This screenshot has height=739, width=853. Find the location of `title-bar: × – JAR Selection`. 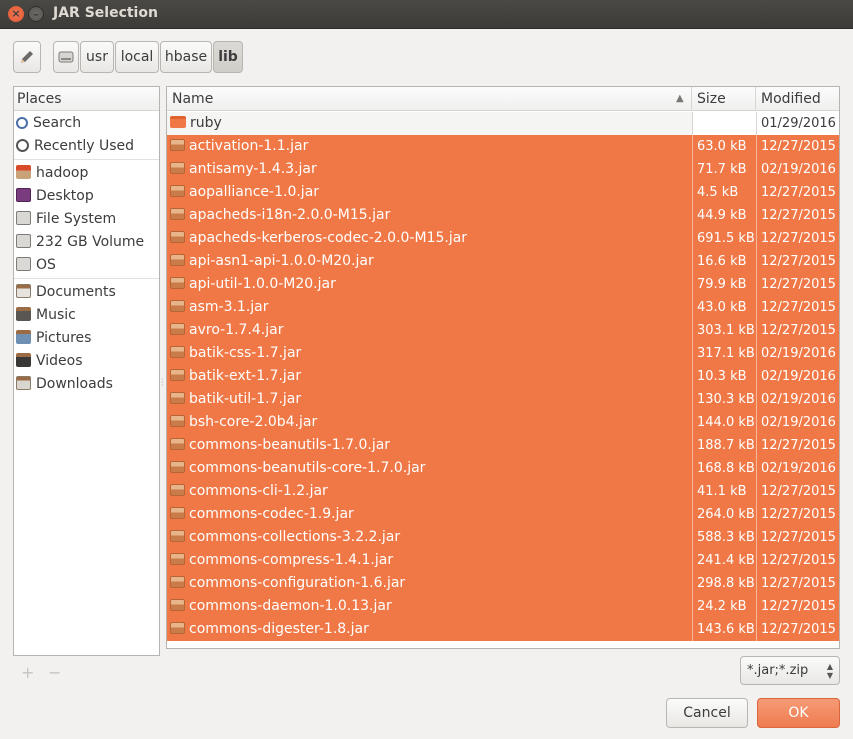

title-bar: × – JAR Selection is located at coordinates (426, 14).